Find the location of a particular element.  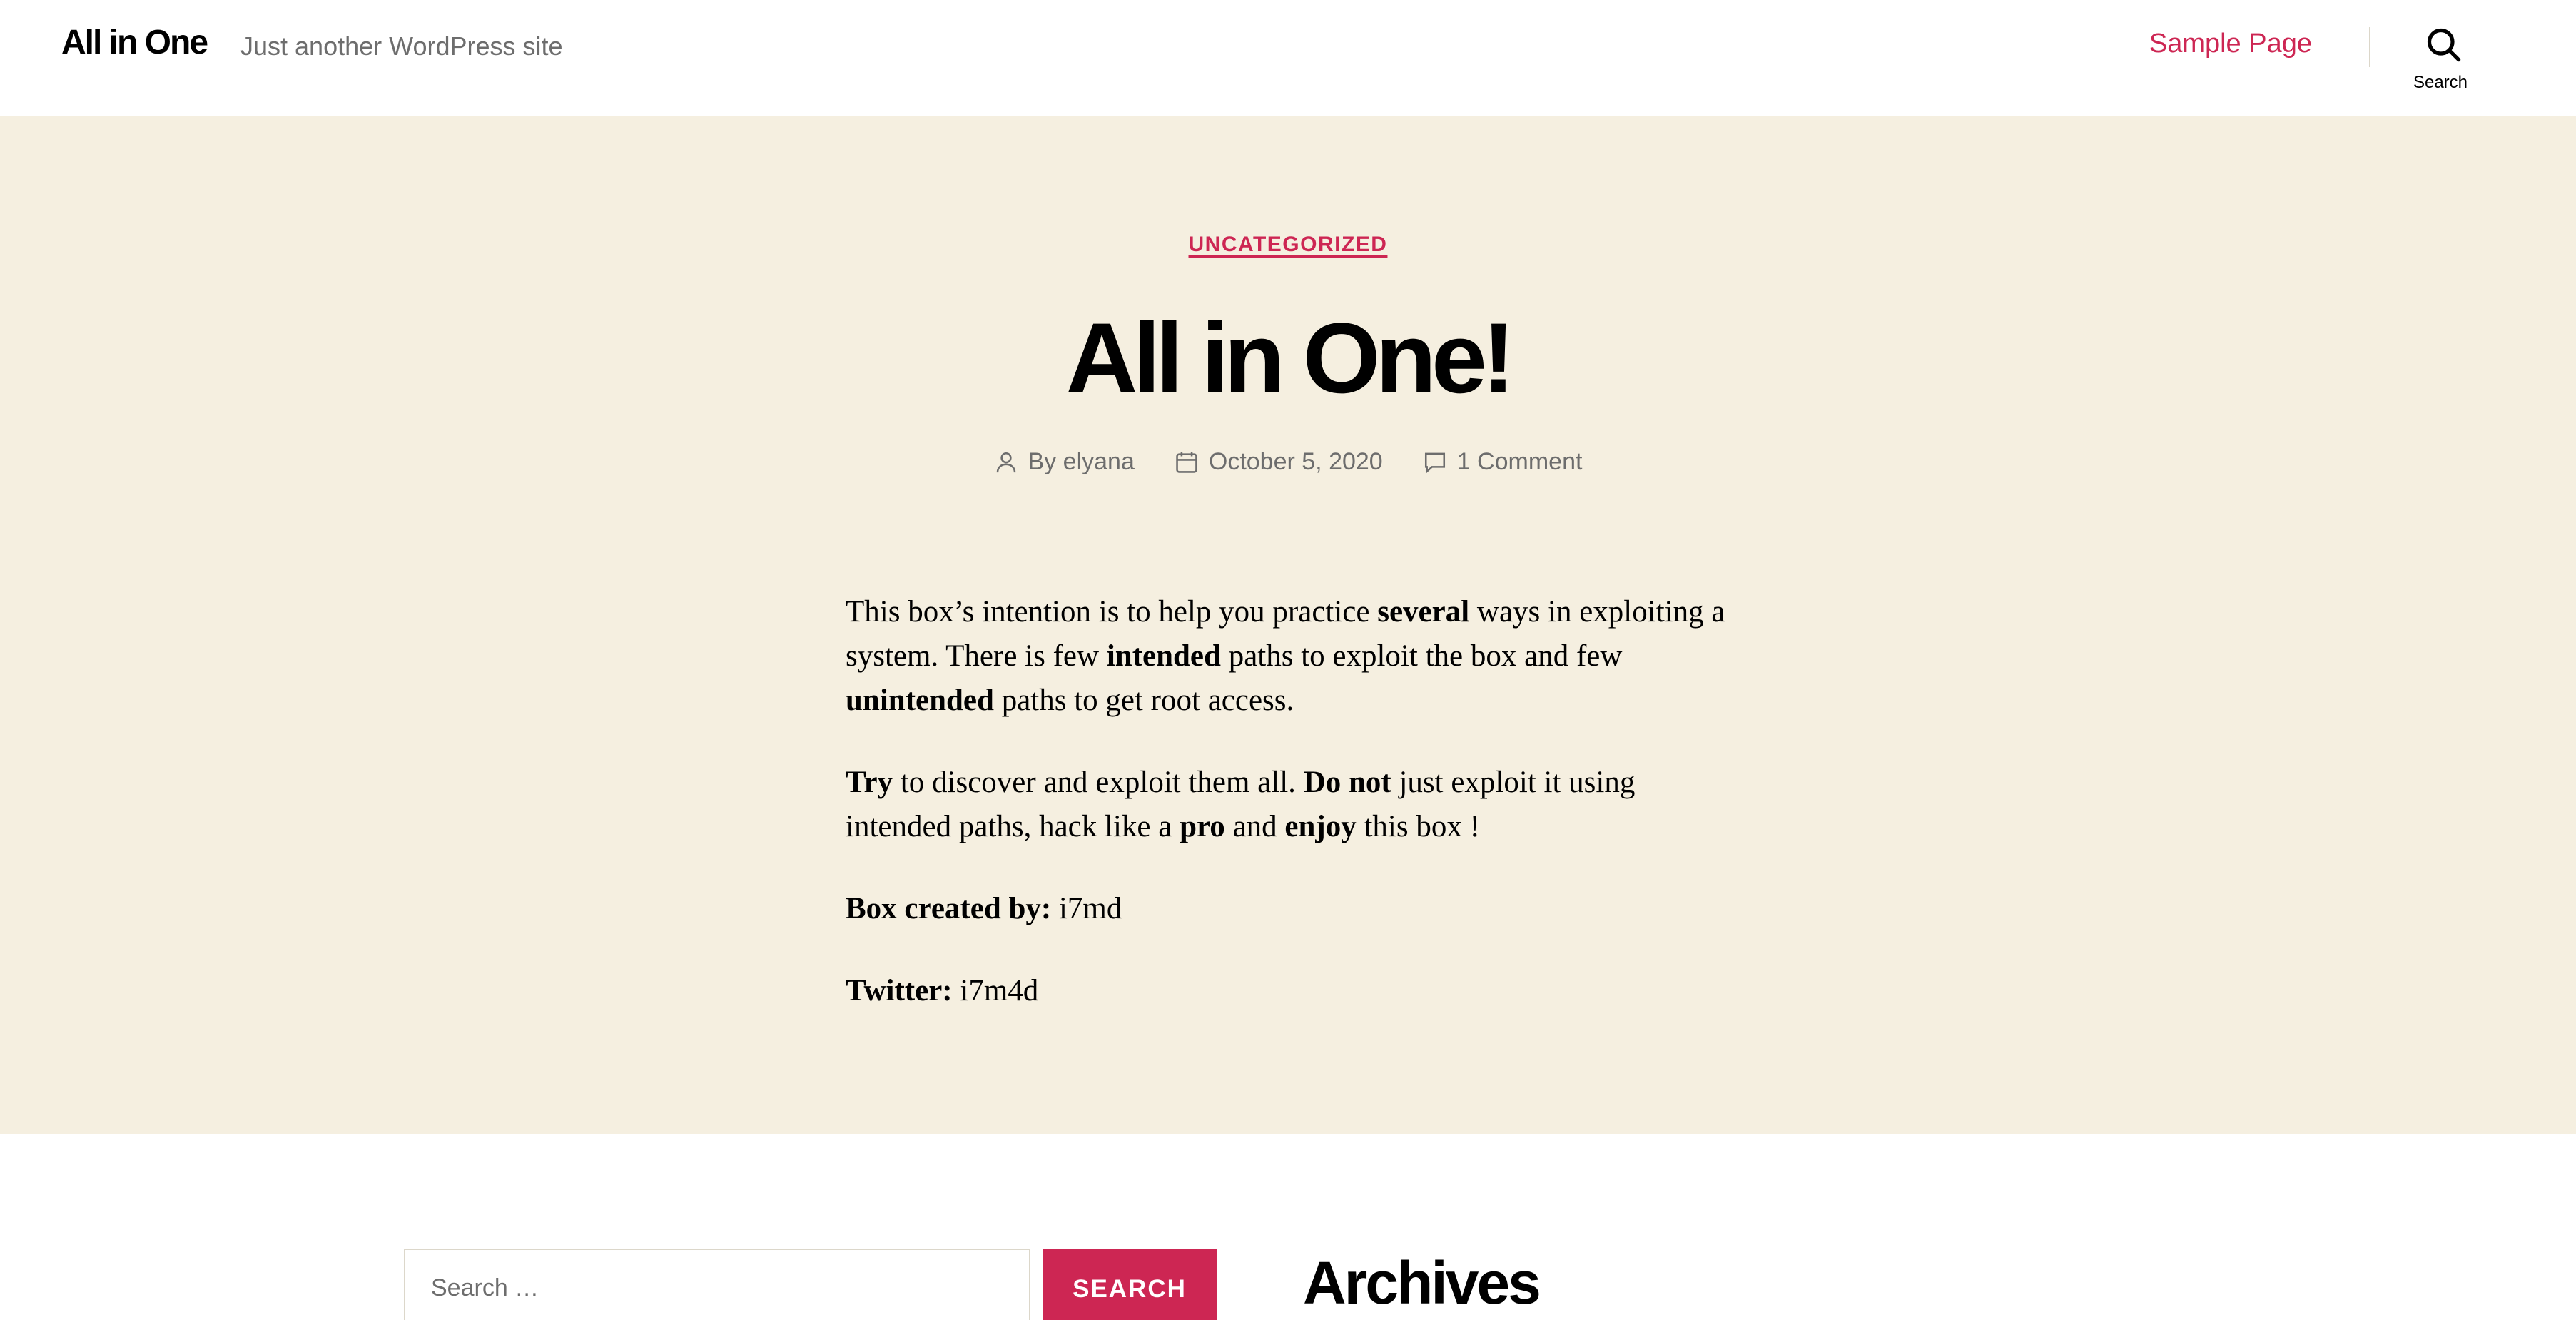

archives-widget-title: Archives is located at coordinates (1422, 1283).